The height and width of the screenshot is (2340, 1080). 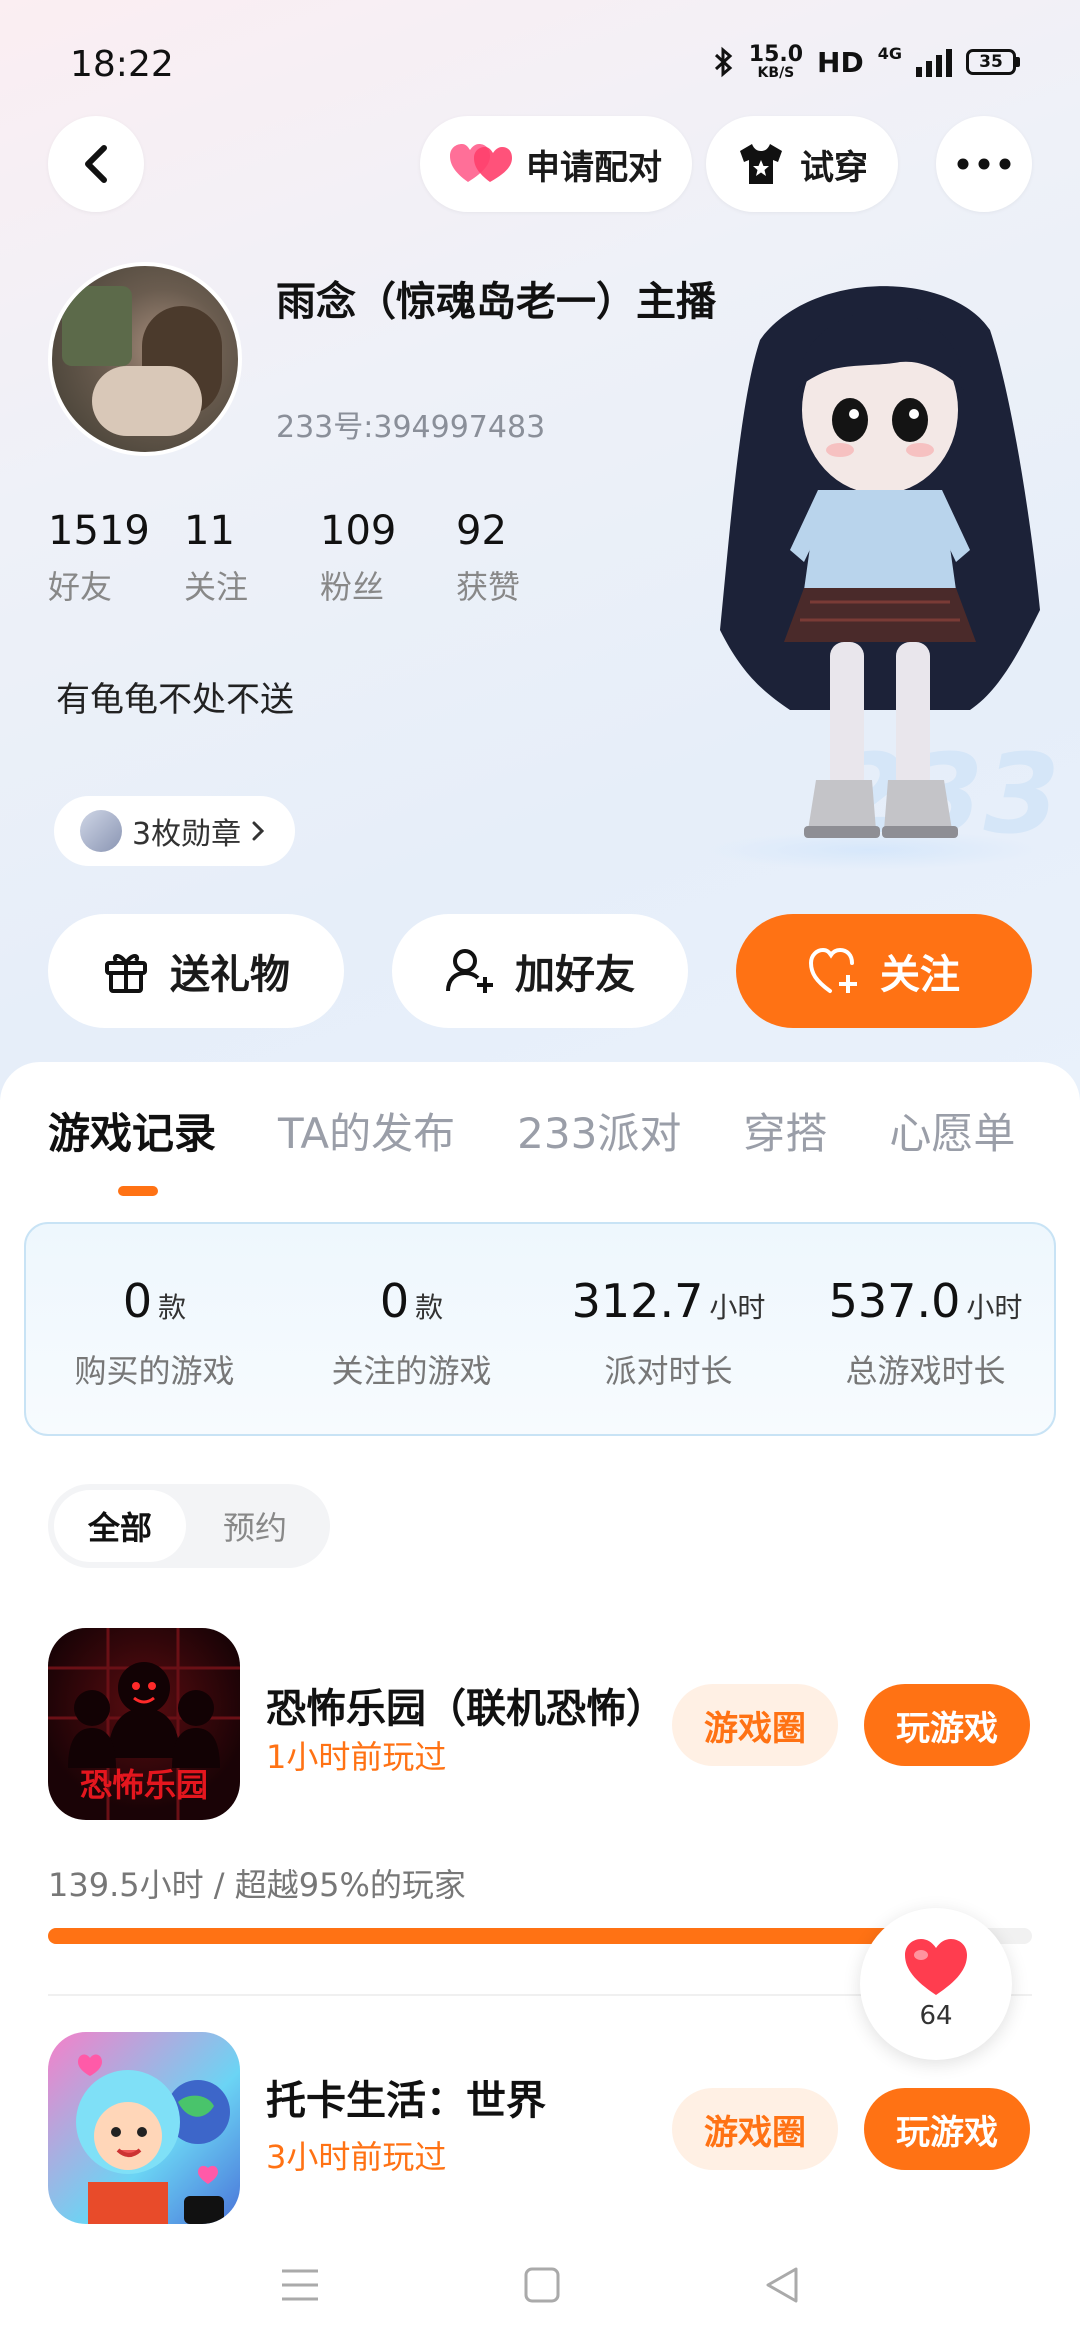 I want to click on summary-label: 关注的游戏, so click(x=411, y=1371).